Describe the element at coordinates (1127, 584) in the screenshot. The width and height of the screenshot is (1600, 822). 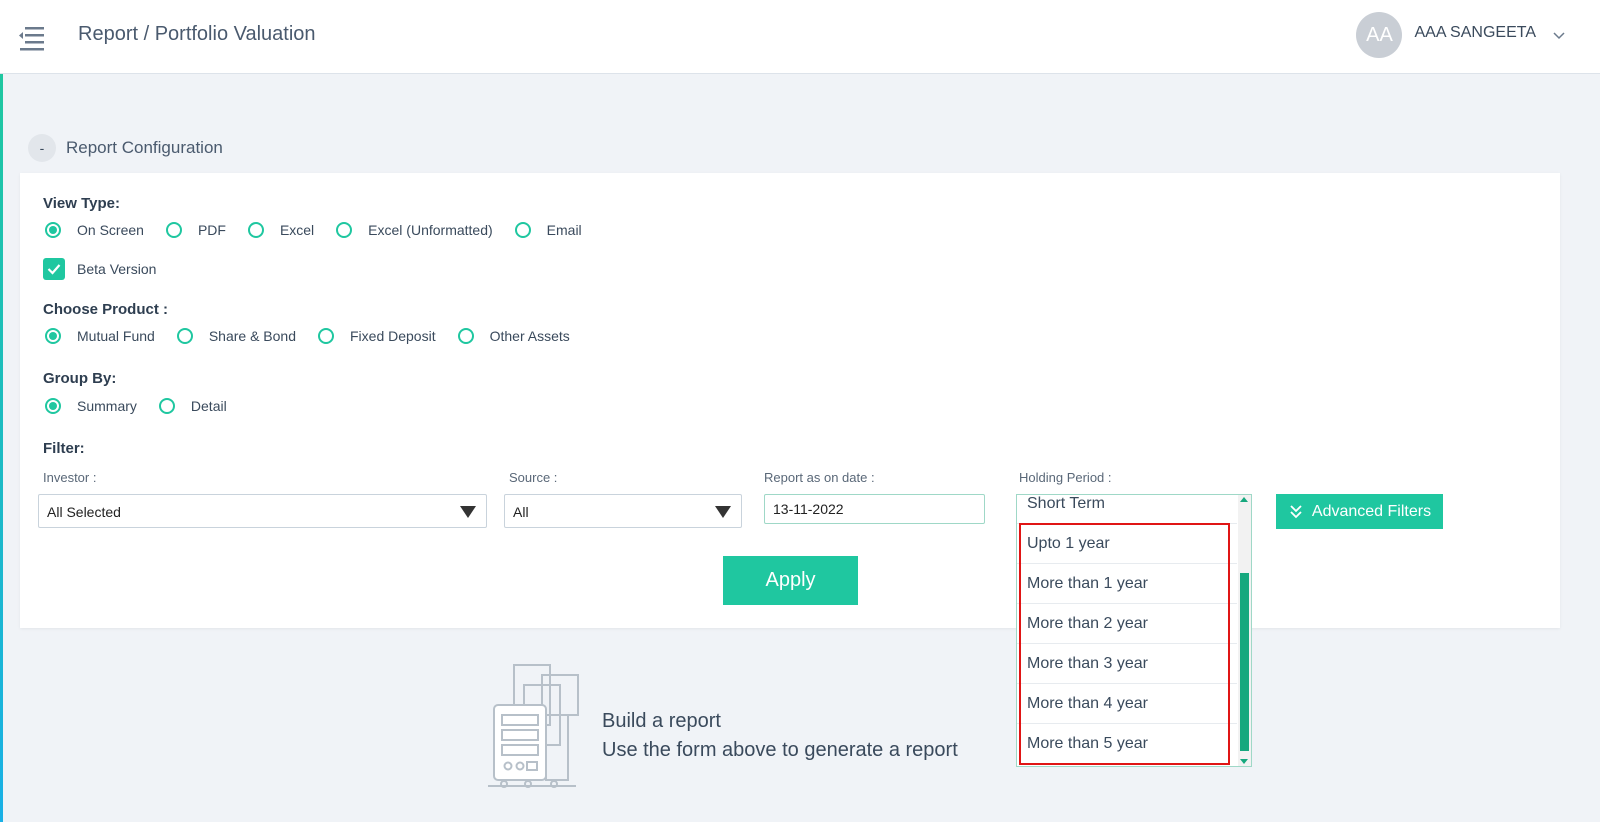
I see `holding-option-more-than-1-year: More than 1 year` at that location.